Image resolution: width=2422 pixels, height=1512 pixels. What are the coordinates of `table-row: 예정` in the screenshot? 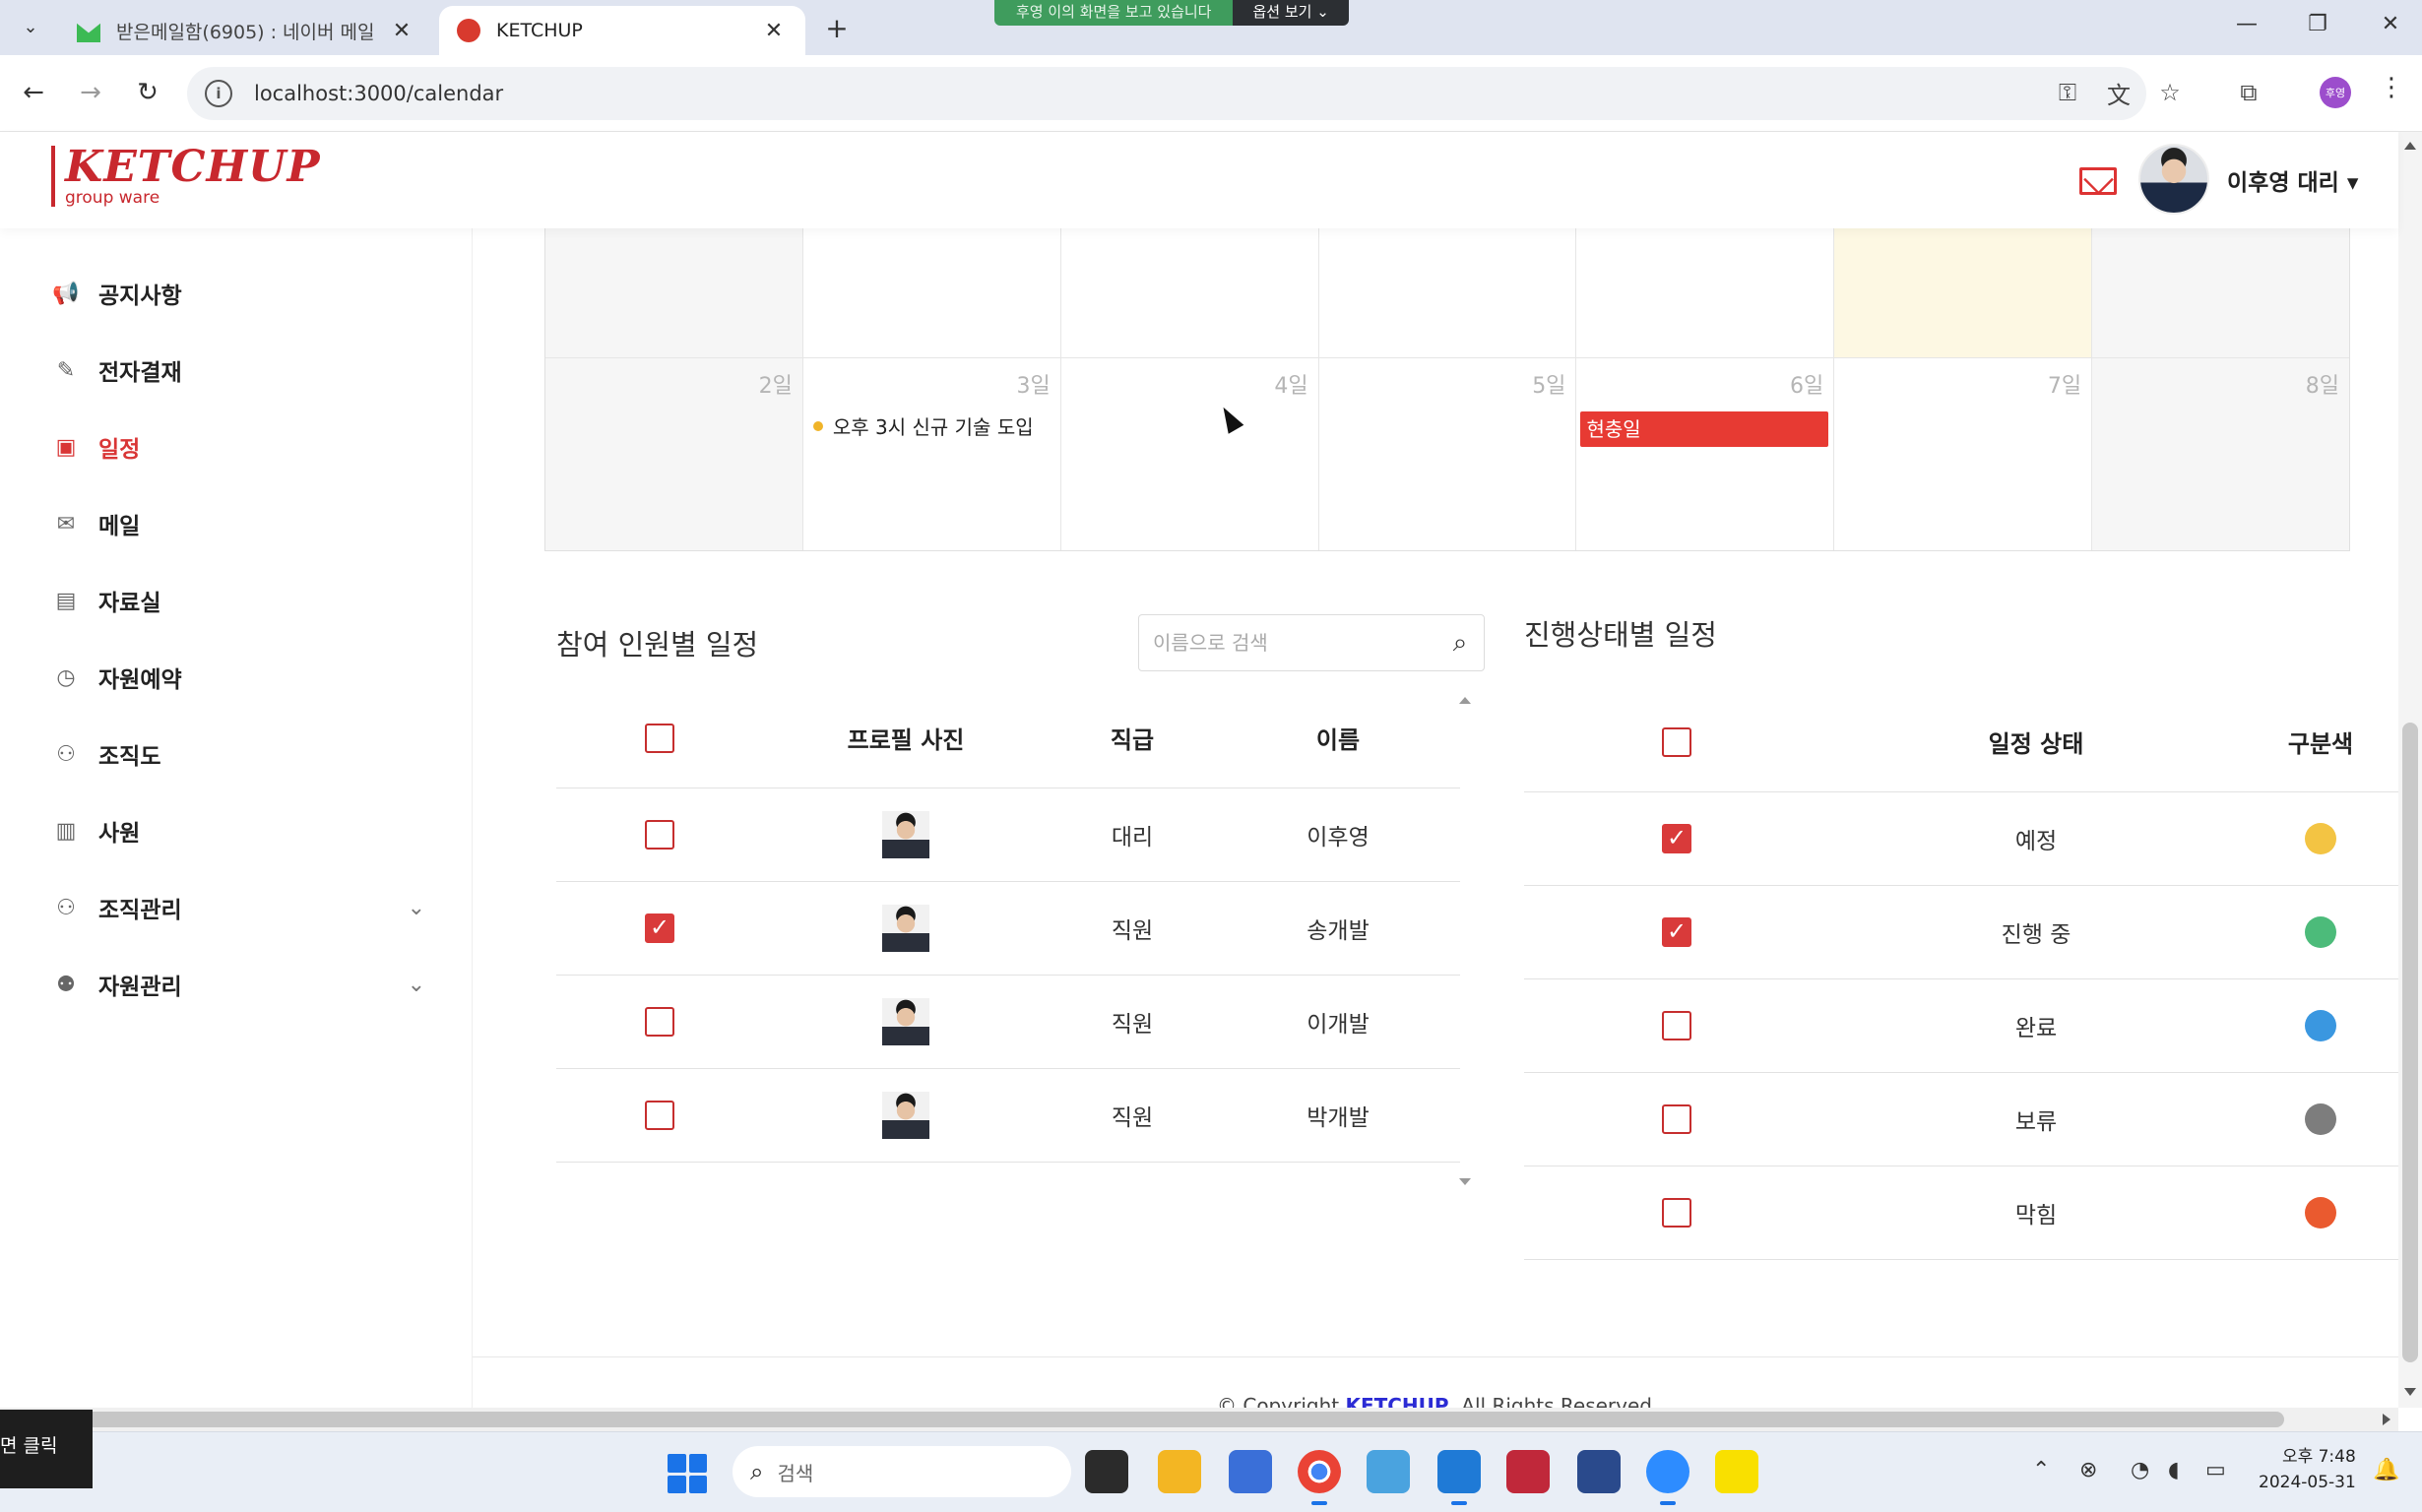 It's located at (1961, 838).